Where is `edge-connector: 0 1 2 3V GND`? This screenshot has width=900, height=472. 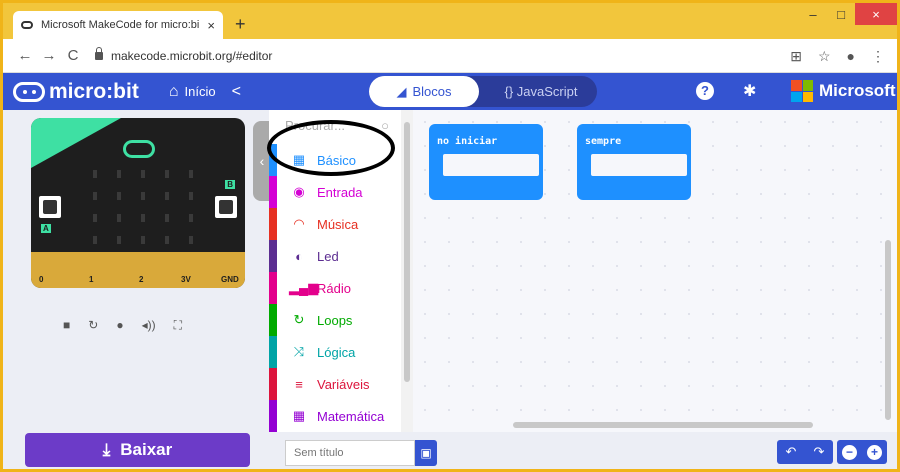
edge-connector: 0 1 2 3V GND is located at coordinates (138, 270).